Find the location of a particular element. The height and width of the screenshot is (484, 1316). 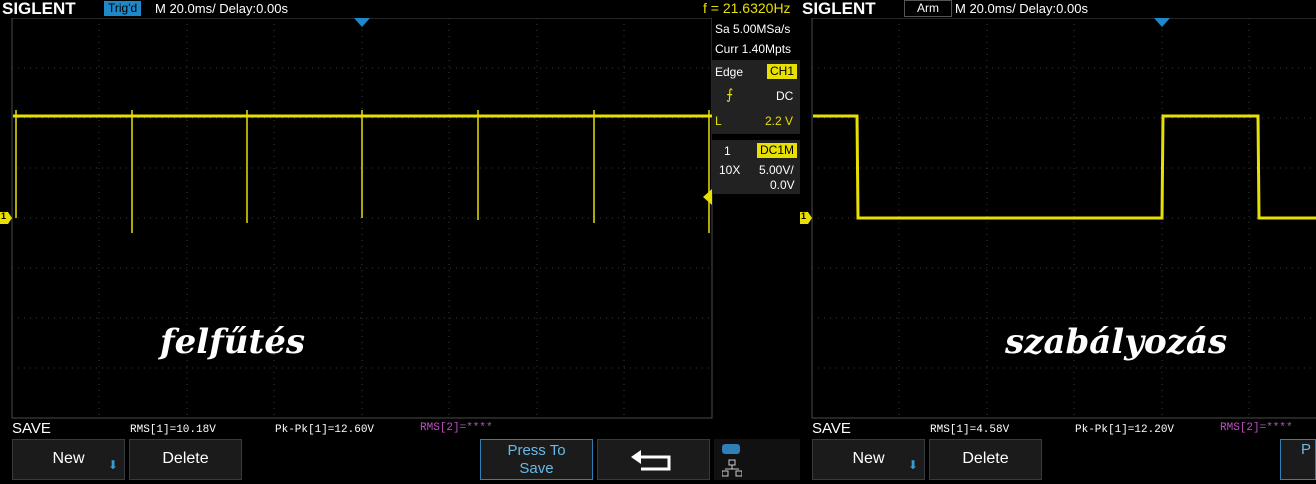

press-to-save-button-right: P is located at coordinates (1298, 459).